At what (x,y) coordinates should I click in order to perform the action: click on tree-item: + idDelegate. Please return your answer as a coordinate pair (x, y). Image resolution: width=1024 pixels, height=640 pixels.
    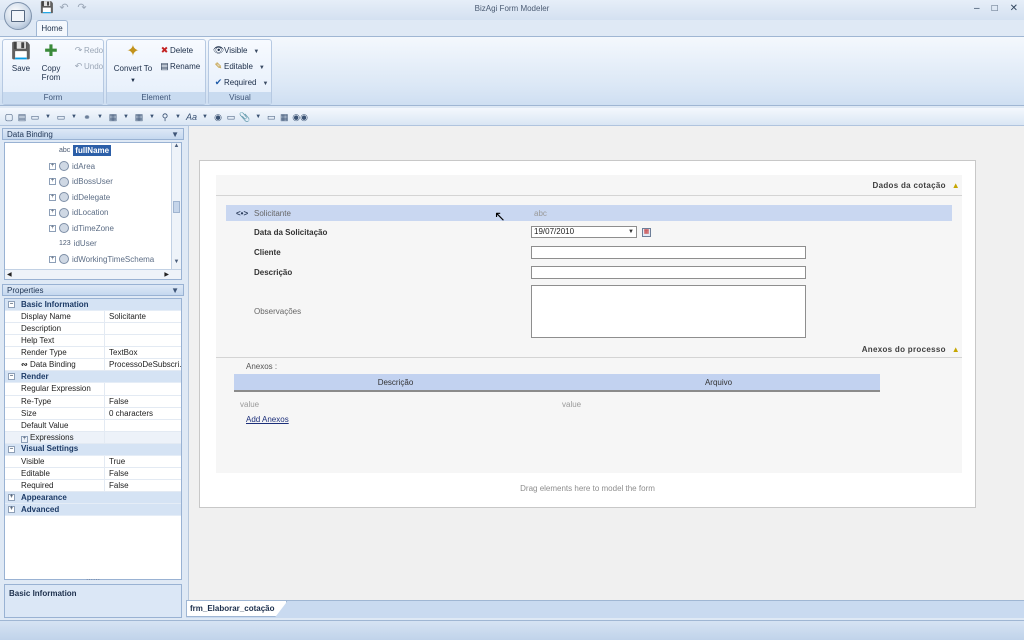
    Looking at the image, I should click on (88, 198).